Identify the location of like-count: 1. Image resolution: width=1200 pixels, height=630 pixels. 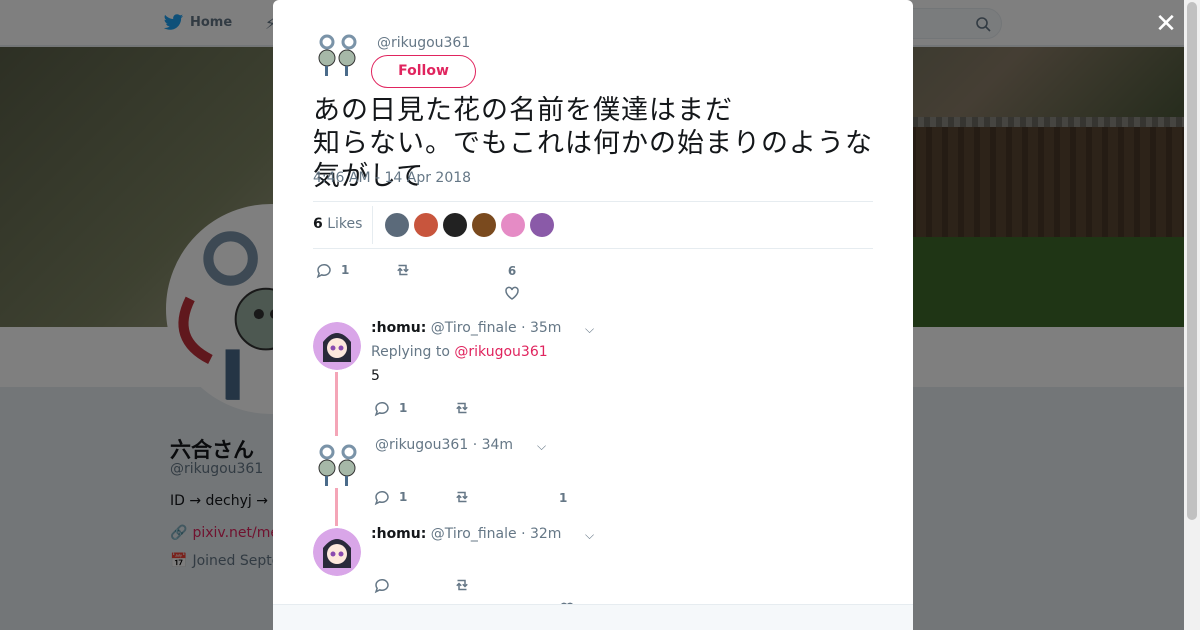
(563, 498).